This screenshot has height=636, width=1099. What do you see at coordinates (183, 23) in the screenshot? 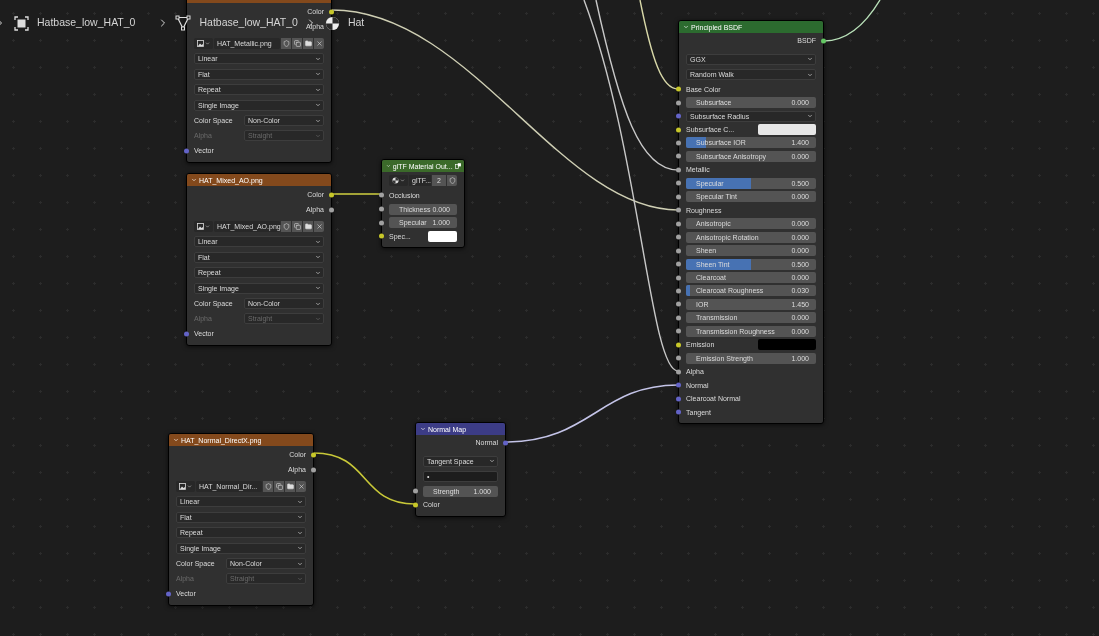
I see `mesh-icon` at bounding box center [183, 23].